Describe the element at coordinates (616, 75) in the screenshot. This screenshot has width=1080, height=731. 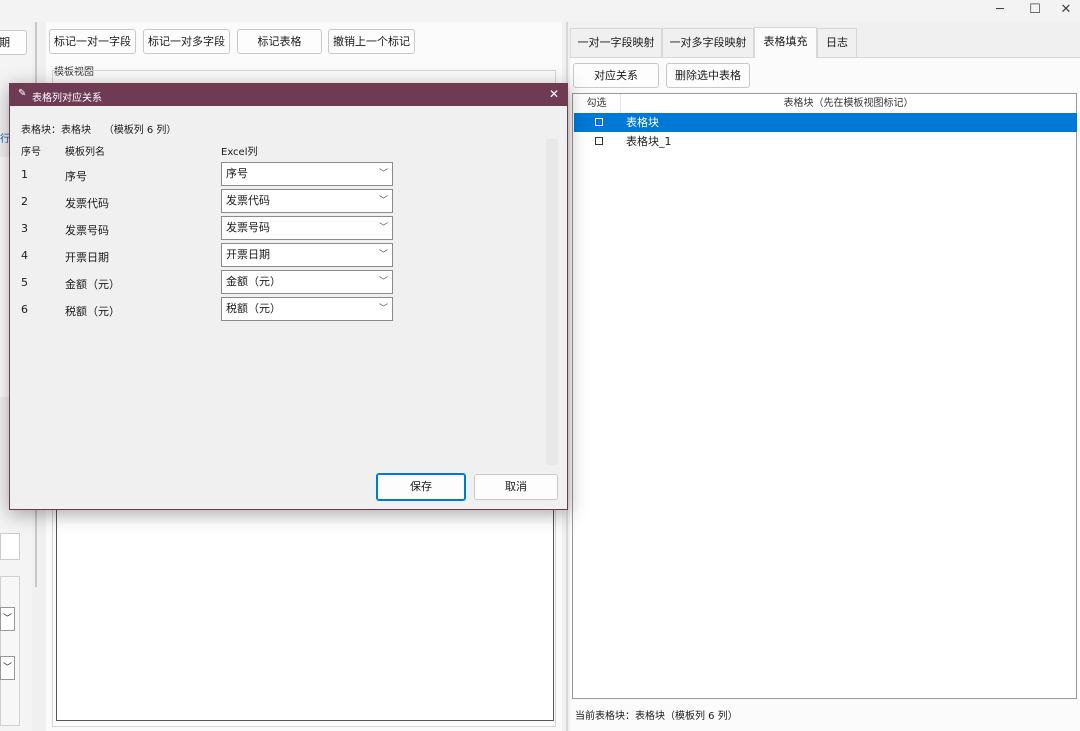
I see `mapping-button: 对应关系` at that location.